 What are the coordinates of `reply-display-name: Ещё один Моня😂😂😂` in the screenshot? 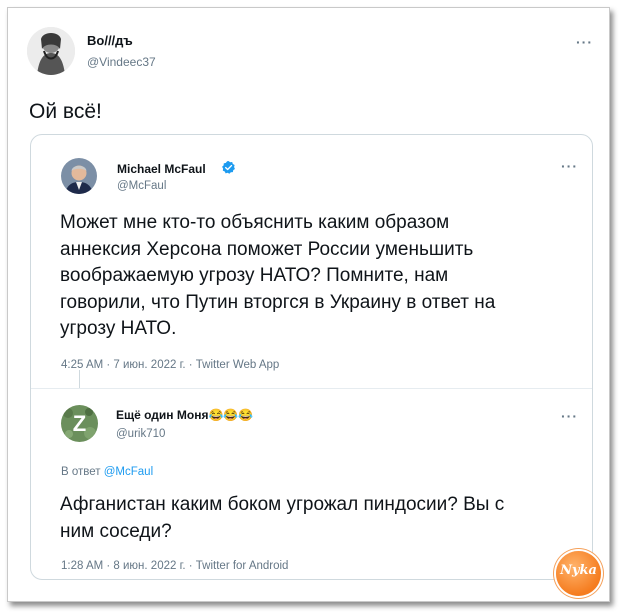 It's located at (184, 415).